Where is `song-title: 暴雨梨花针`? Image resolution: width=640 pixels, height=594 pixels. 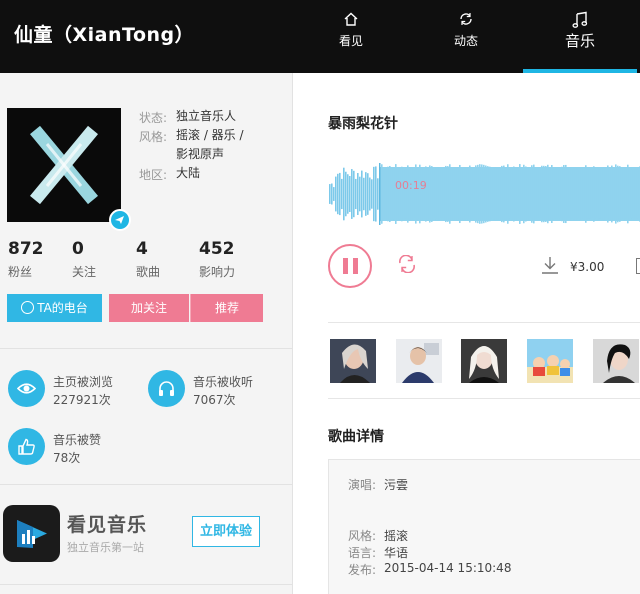
song-title: 暴雨梨花针 is located at coordinates (363, 124).